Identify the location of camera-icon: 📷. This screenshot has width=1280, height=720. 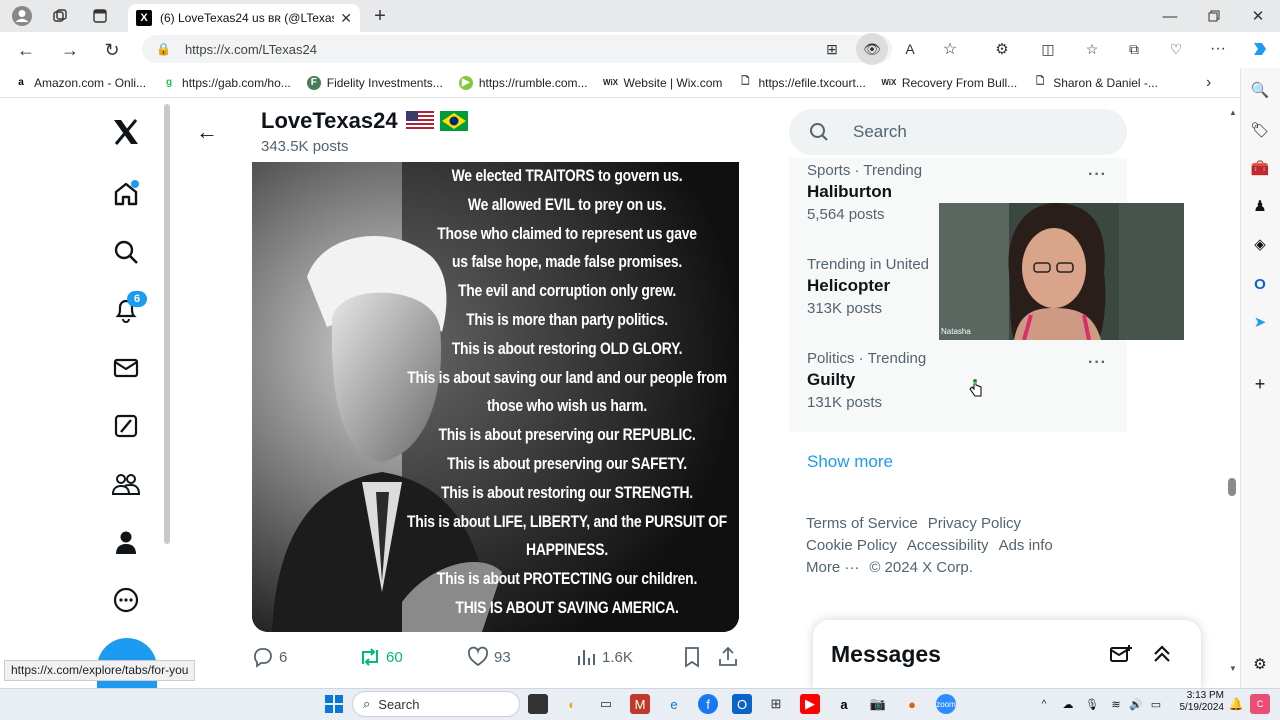
(878, 704).